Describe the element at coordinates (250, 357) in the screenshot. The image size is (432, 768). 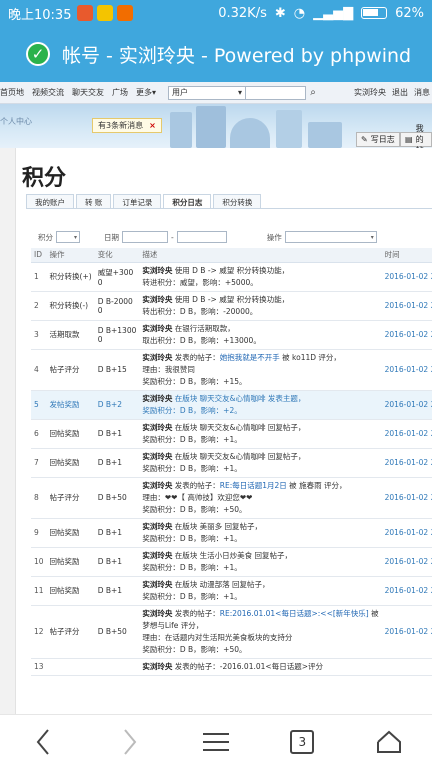
I see `post-link: 她抱我就是不开手` at that location.